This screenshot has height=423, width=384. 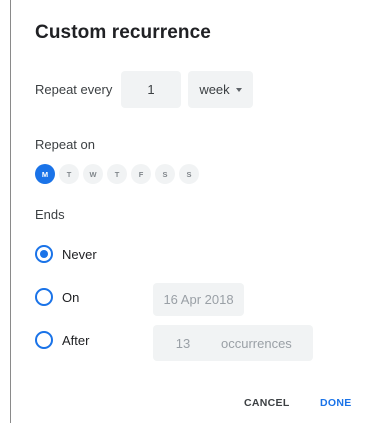 I want to click on dialog-title: Custom recurrence, so click(x=123, y=32).